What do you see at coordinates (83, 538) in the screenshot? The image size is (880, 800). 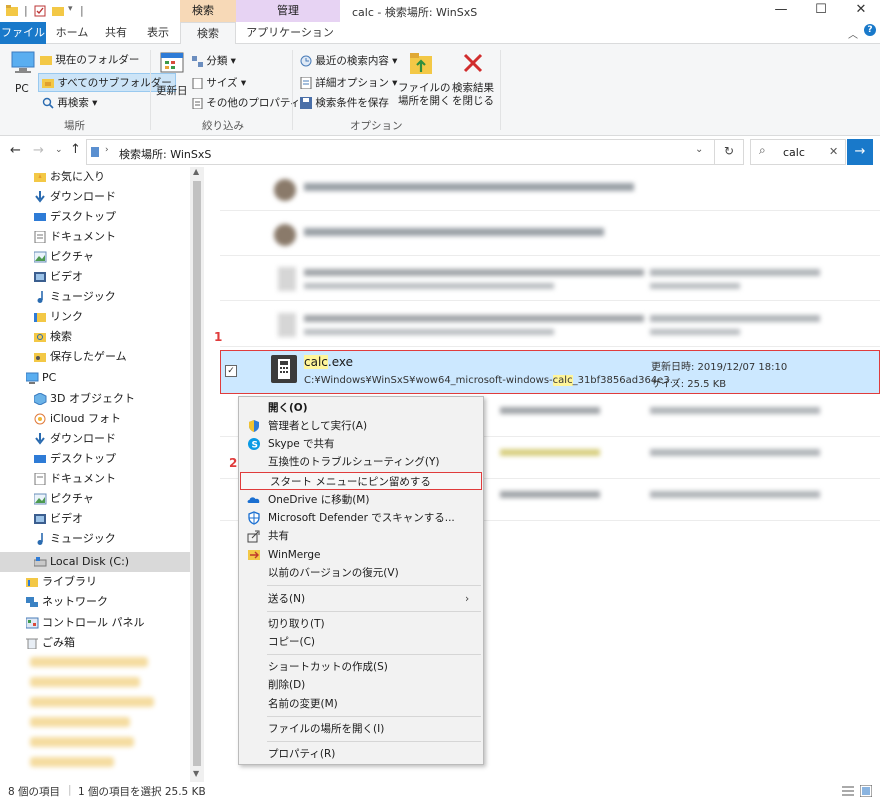 I see `nav-label: ミュージック` at bounding box center [83, 538].